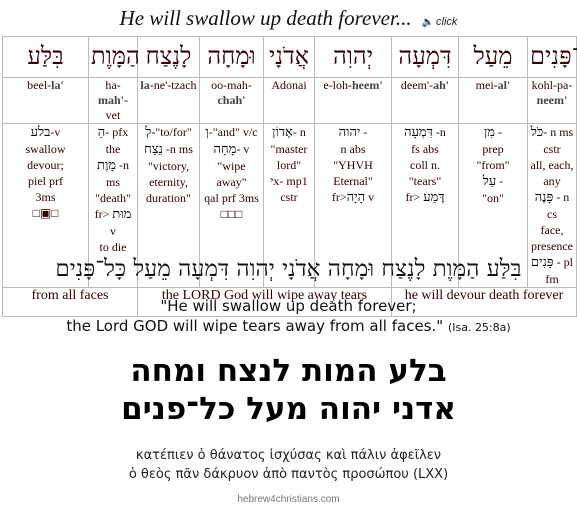  What do you see at coordinates (552, 57) in the screenshot?
I see `hebrew-word: כָּל־פָּנִים` at bounding box center [552, 57].